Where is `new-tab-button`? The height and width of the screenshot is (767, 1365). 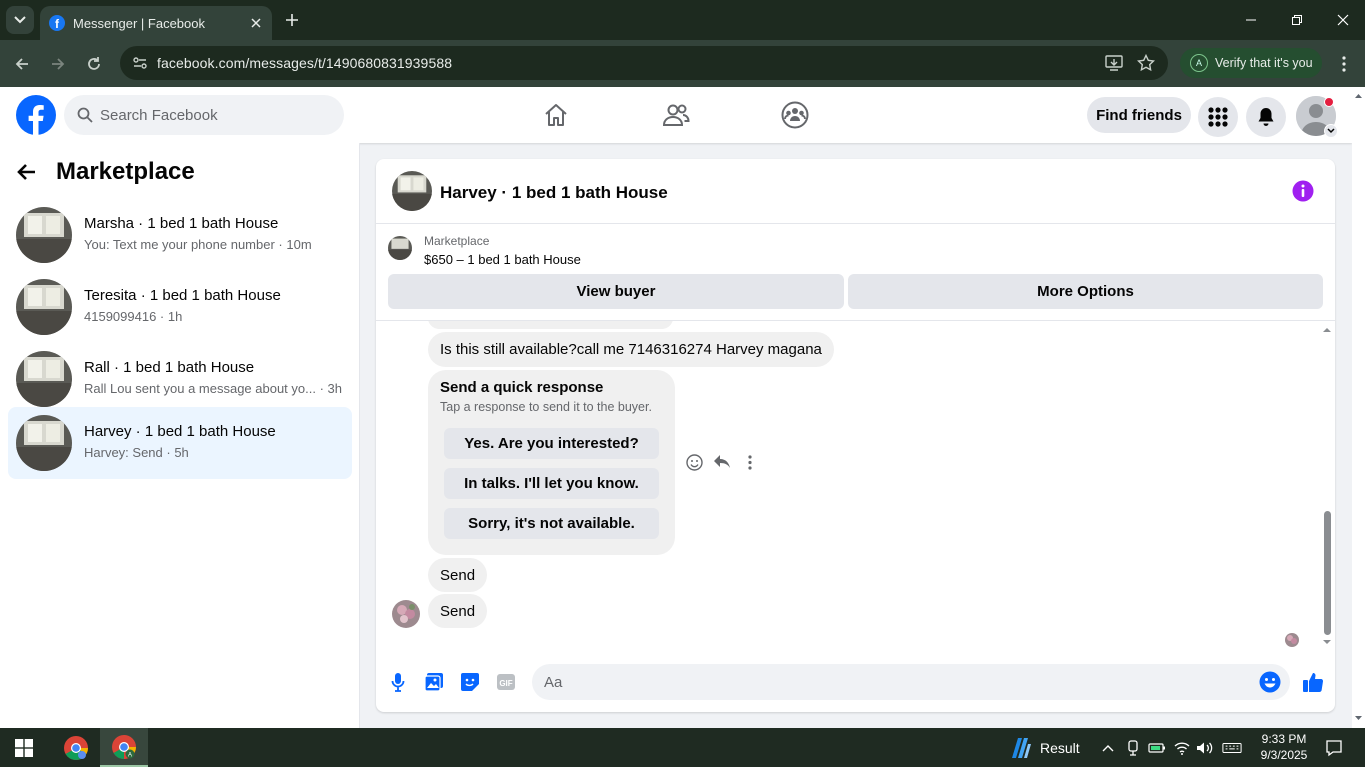 new-tab-button is located at coordinates (292, 20).